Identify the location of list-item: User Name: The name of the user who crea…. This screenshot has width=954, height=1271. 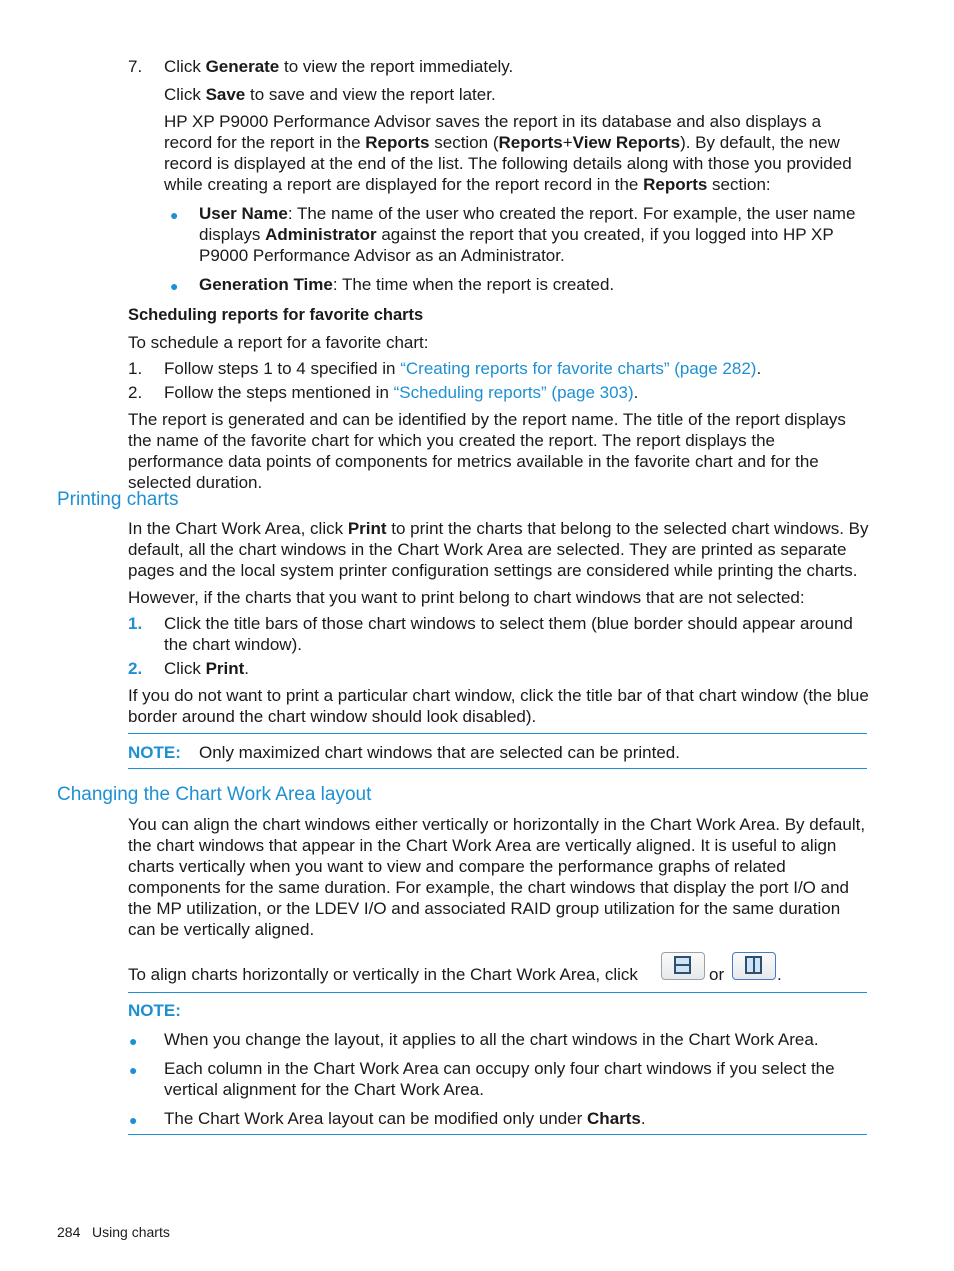
(527, 234).